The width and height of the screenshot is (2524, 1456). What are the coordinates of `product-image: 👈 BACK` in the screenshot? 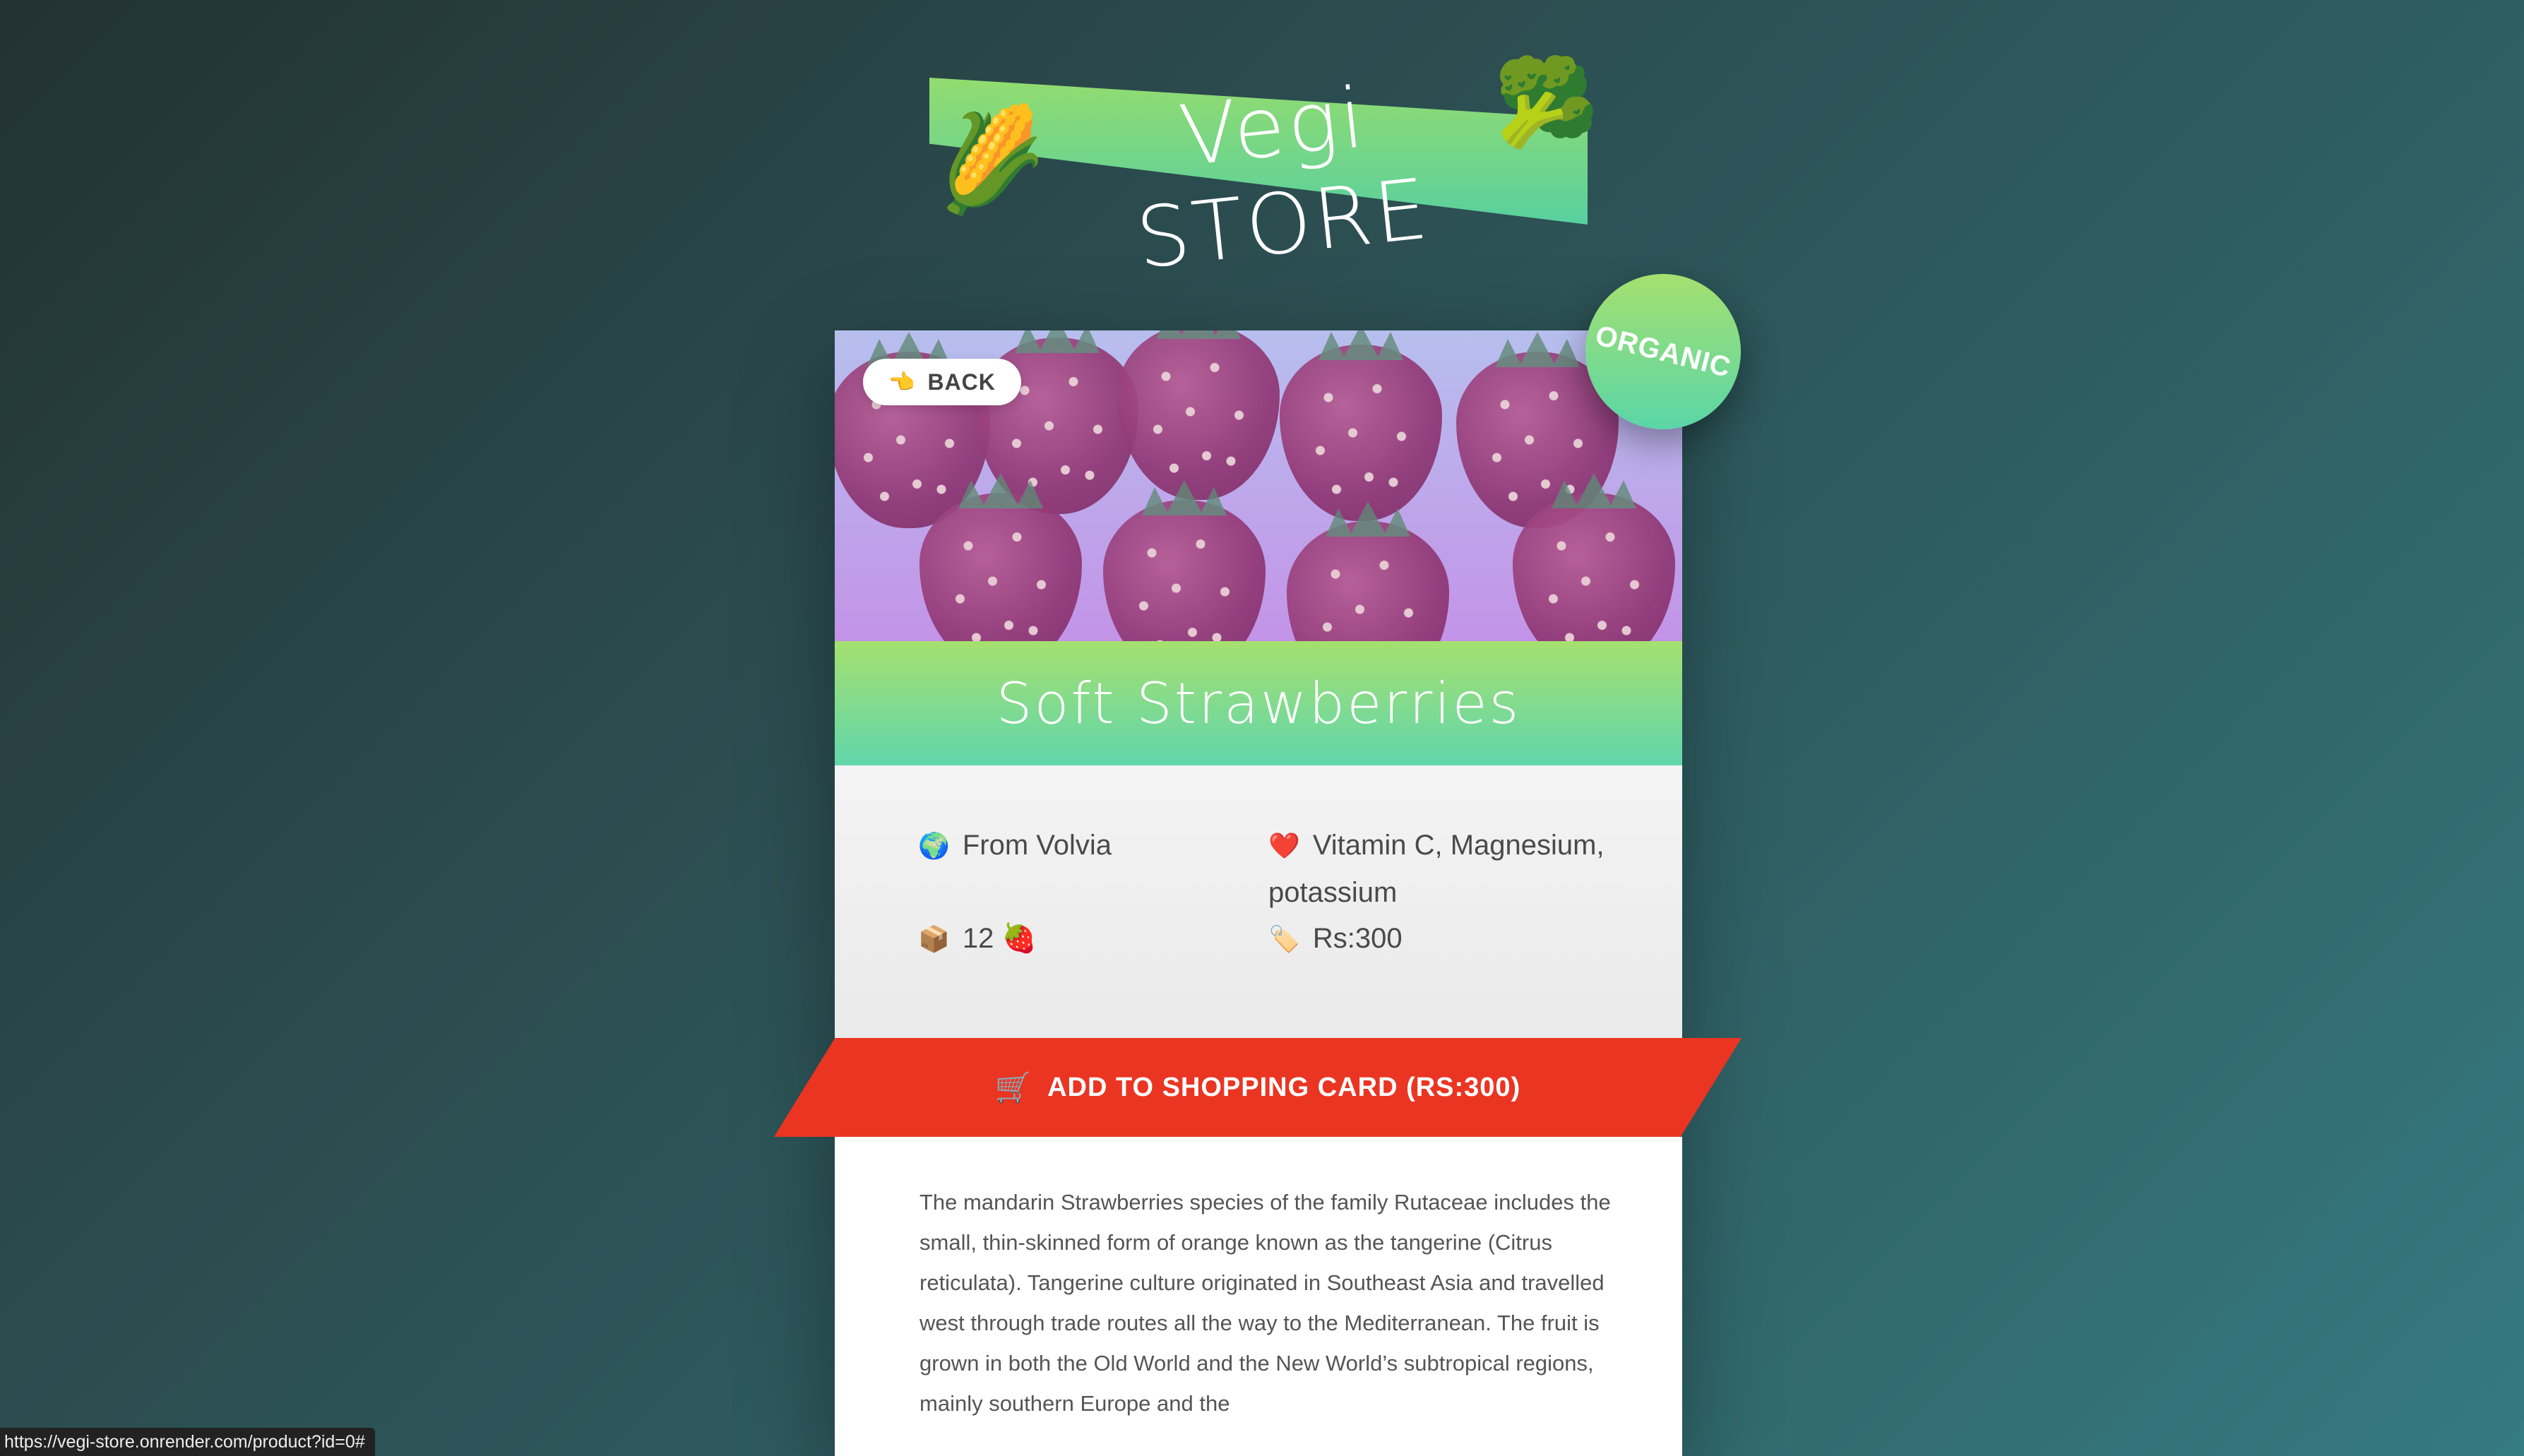 It's located at (1258, 485).